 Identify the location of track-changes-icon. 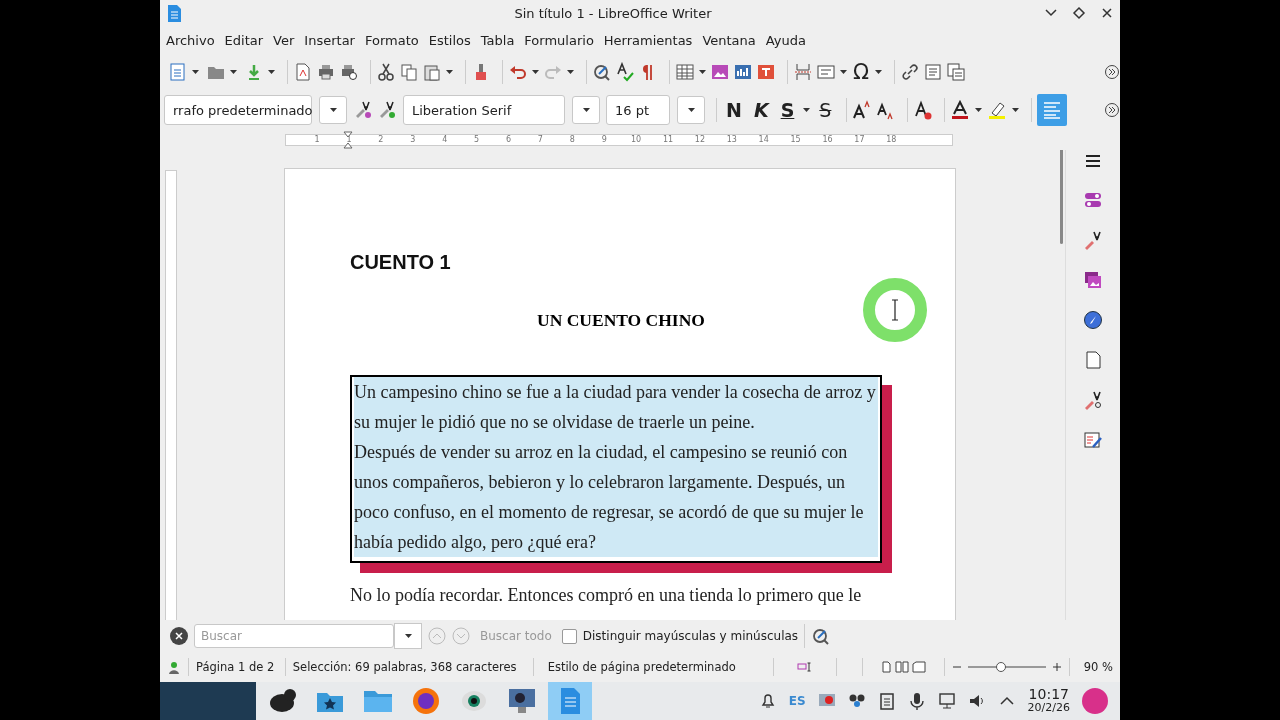
(956, 72).